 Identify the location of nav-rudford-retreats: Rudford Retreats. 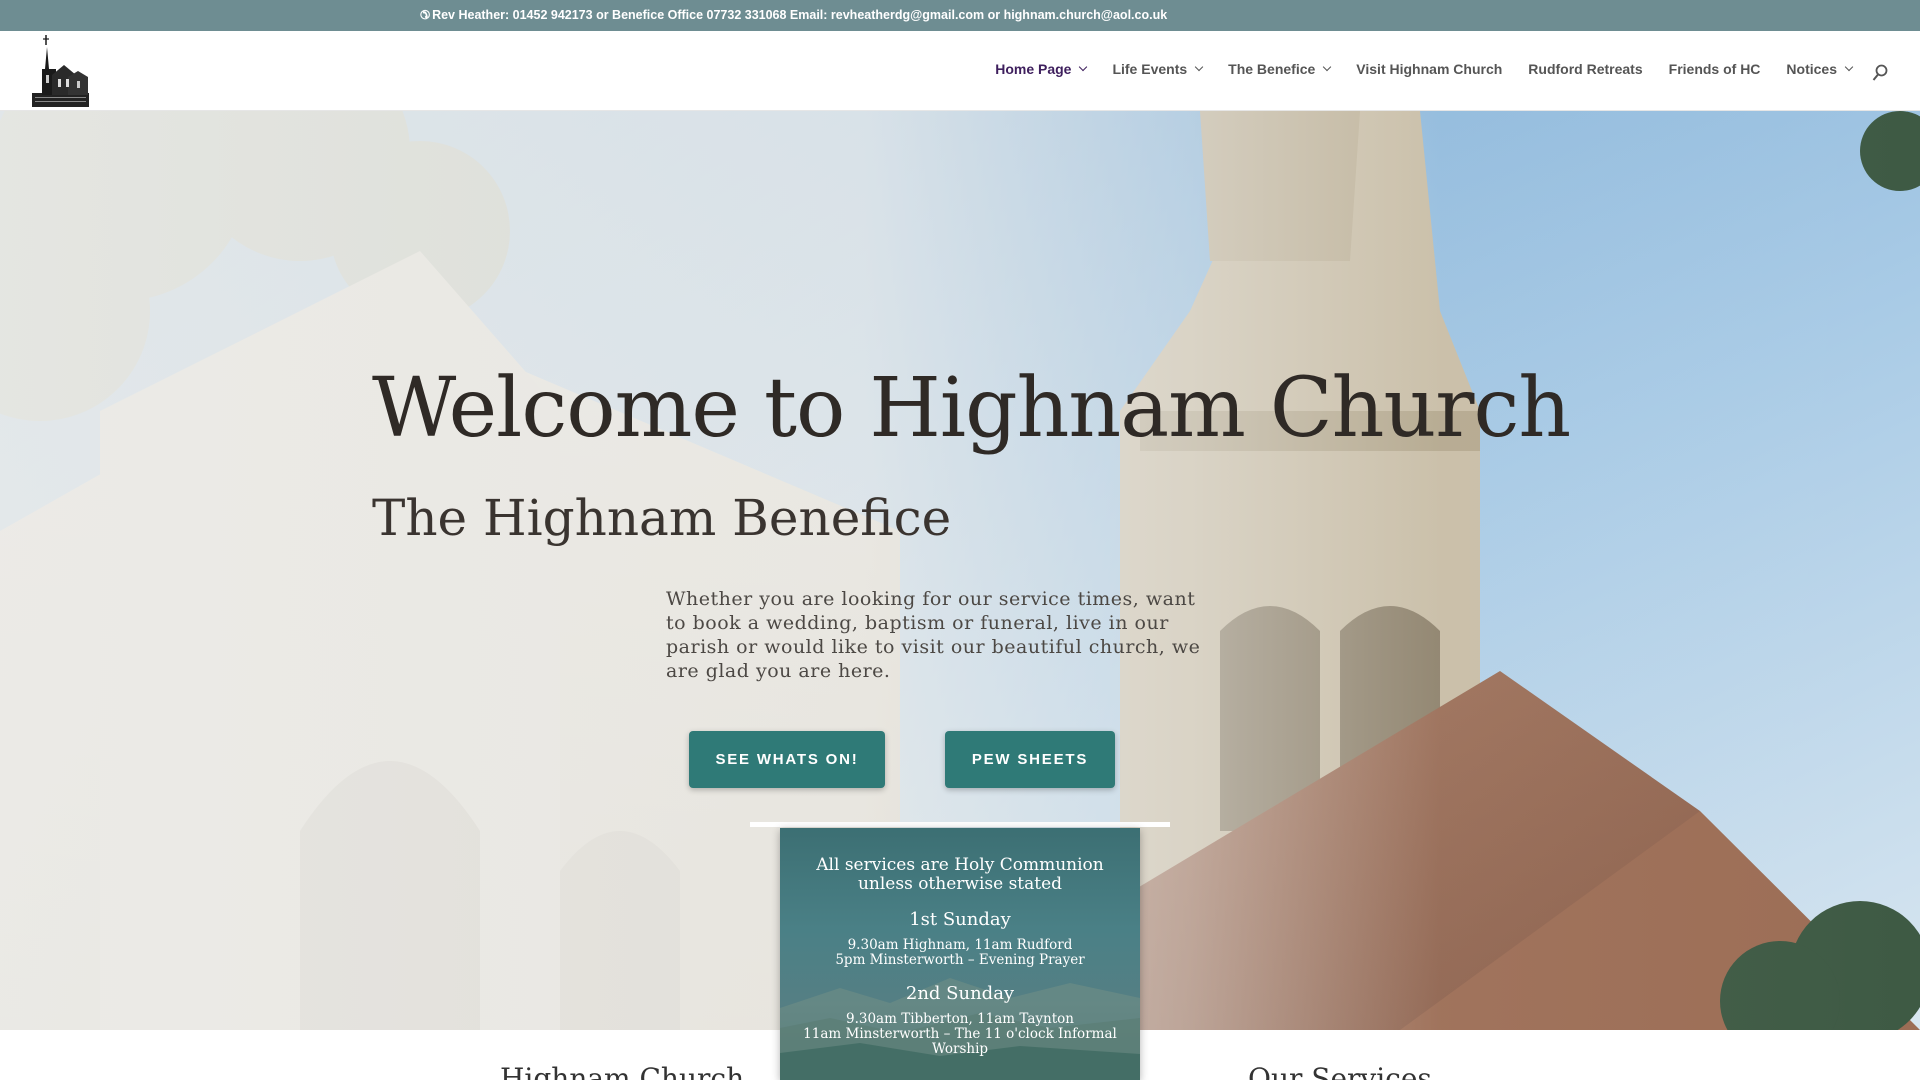
(1585, 69).